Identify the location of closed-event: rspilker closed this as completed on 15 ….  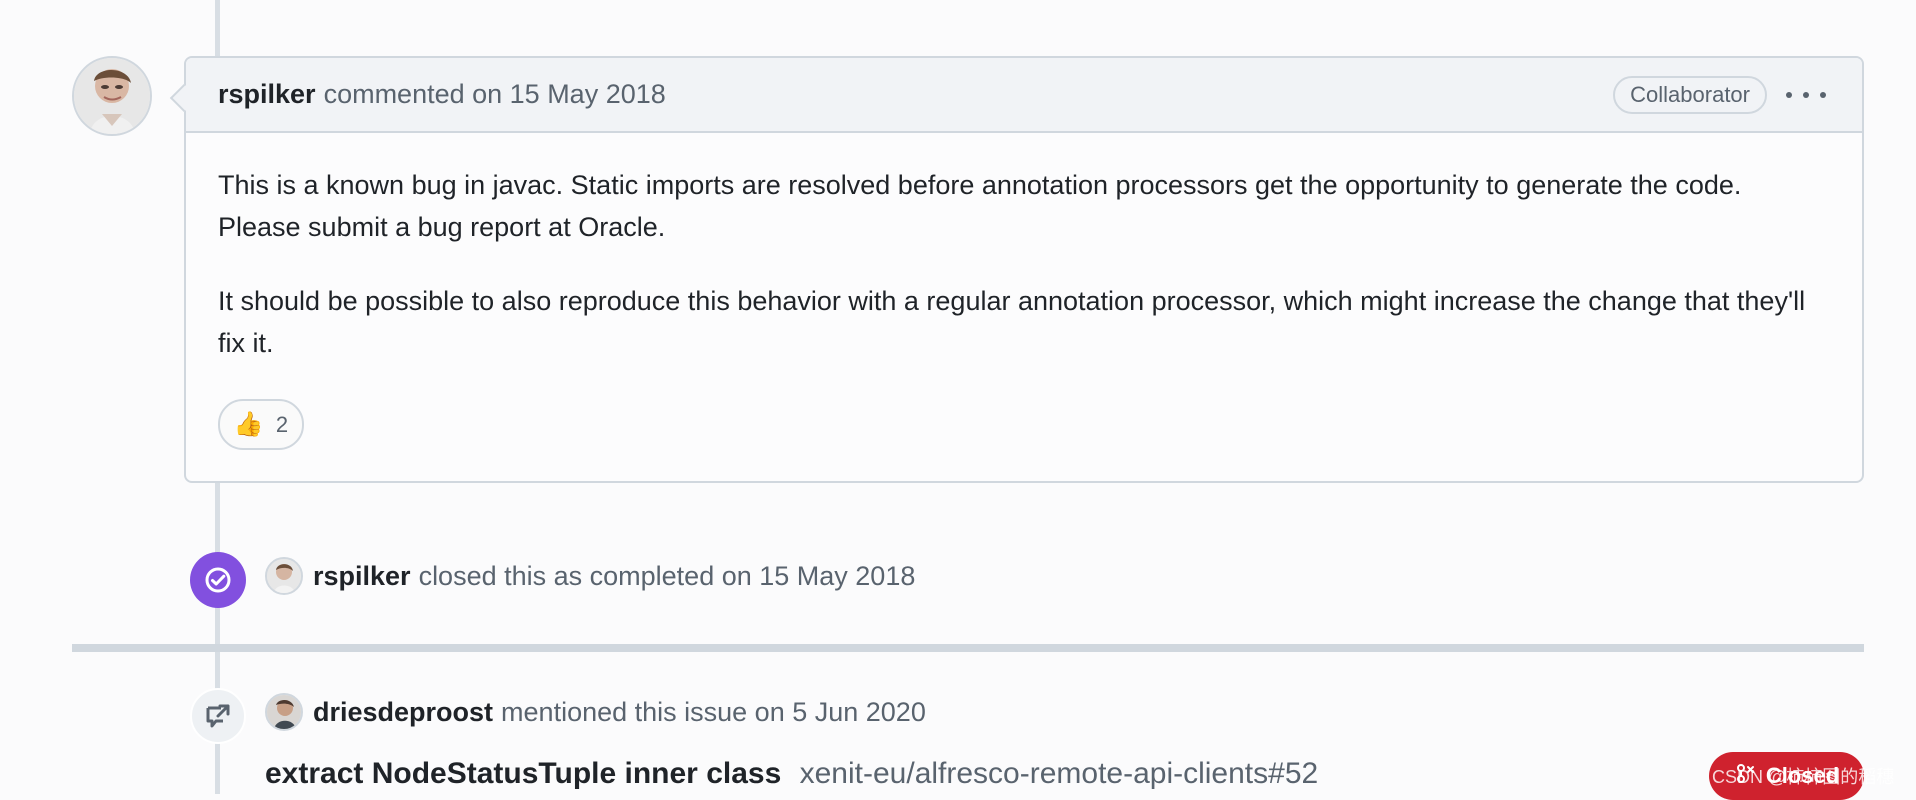
(590, 576).